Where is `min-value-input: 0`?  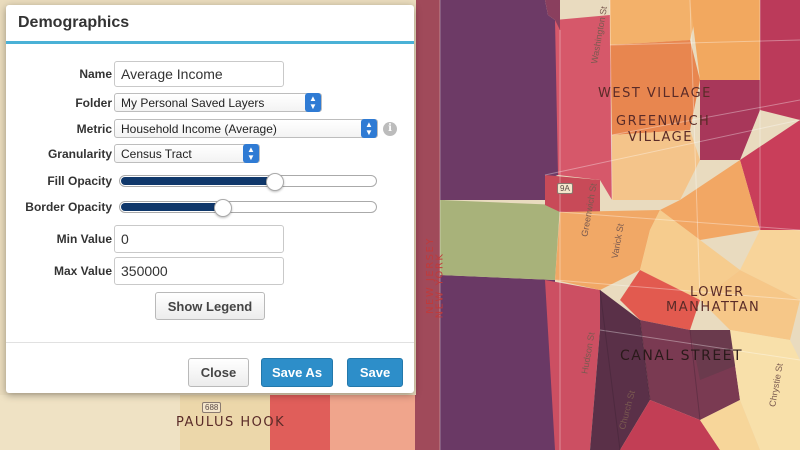
min-value-input: 0 is located at coordinates (199, 239).